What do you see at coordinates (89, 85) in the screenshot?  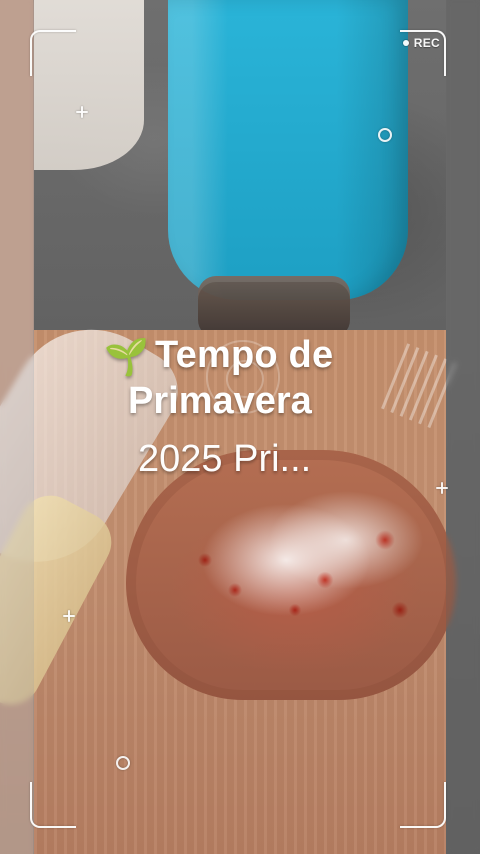 I see `background-wall` at bounding box center [89, 85].